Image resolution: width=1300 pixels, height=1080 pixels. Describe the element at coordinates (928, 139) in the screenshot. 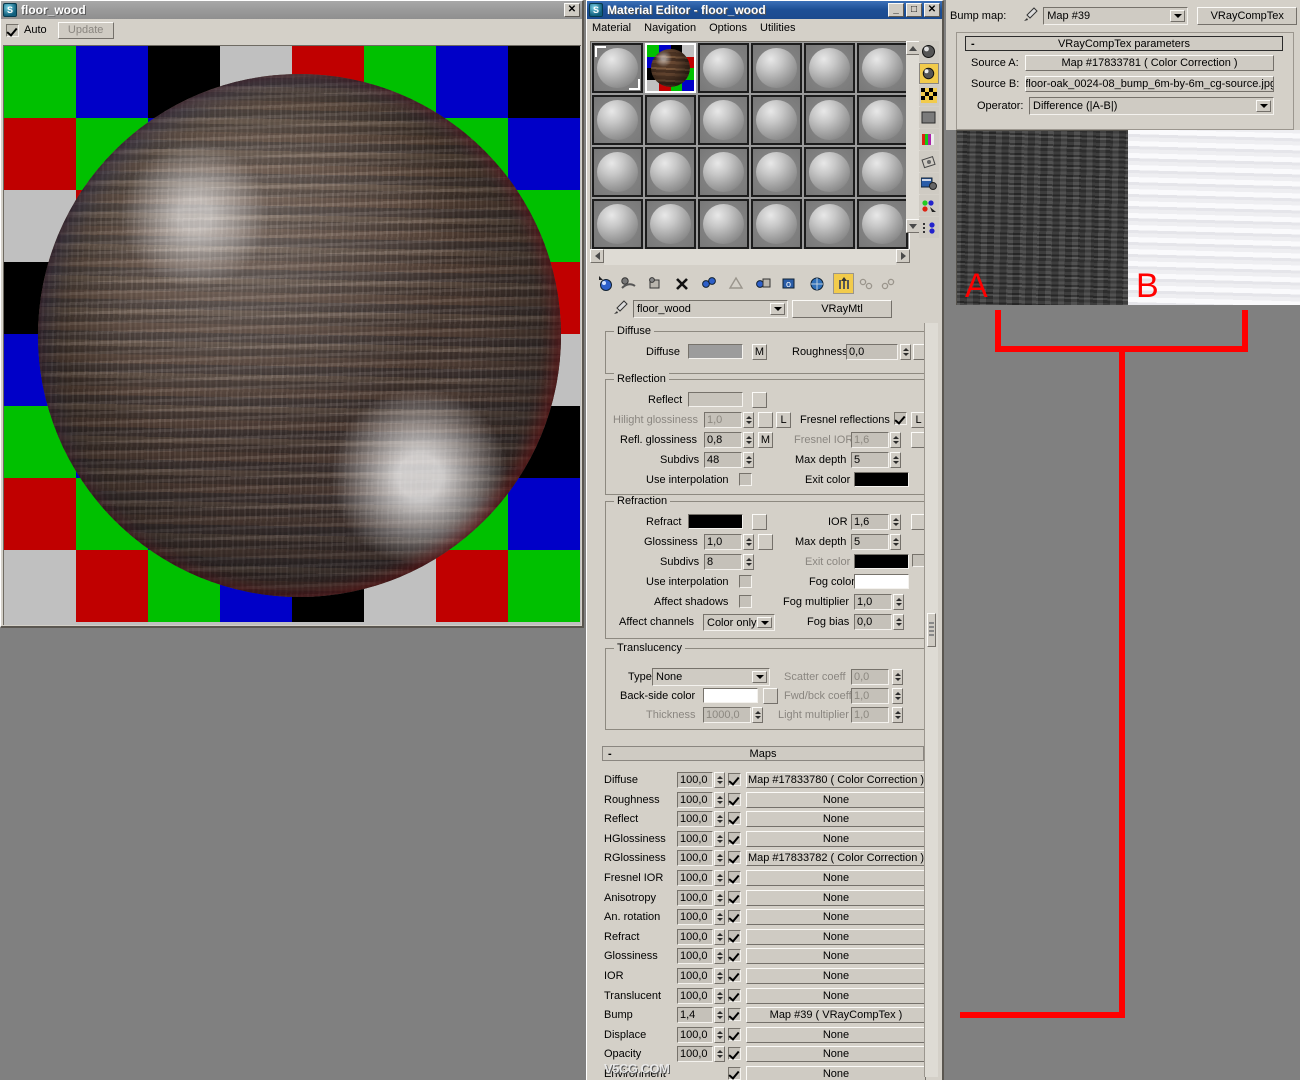

I see `video-color-check-icon` at that location.